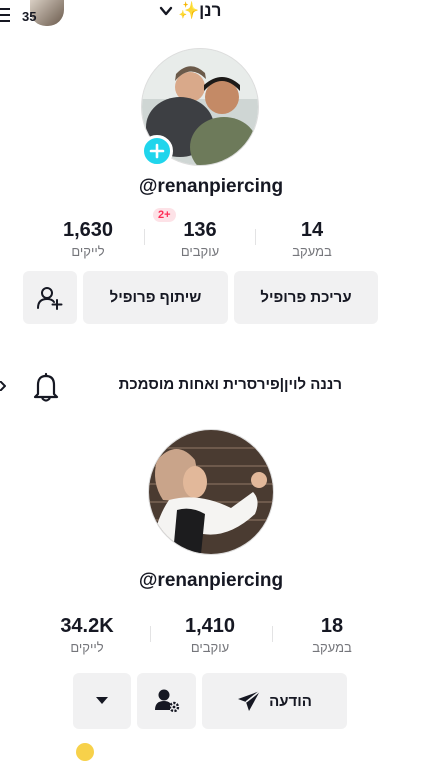 The image size is (422, 761). I want to click on manage-user-button, so click(166, 701).